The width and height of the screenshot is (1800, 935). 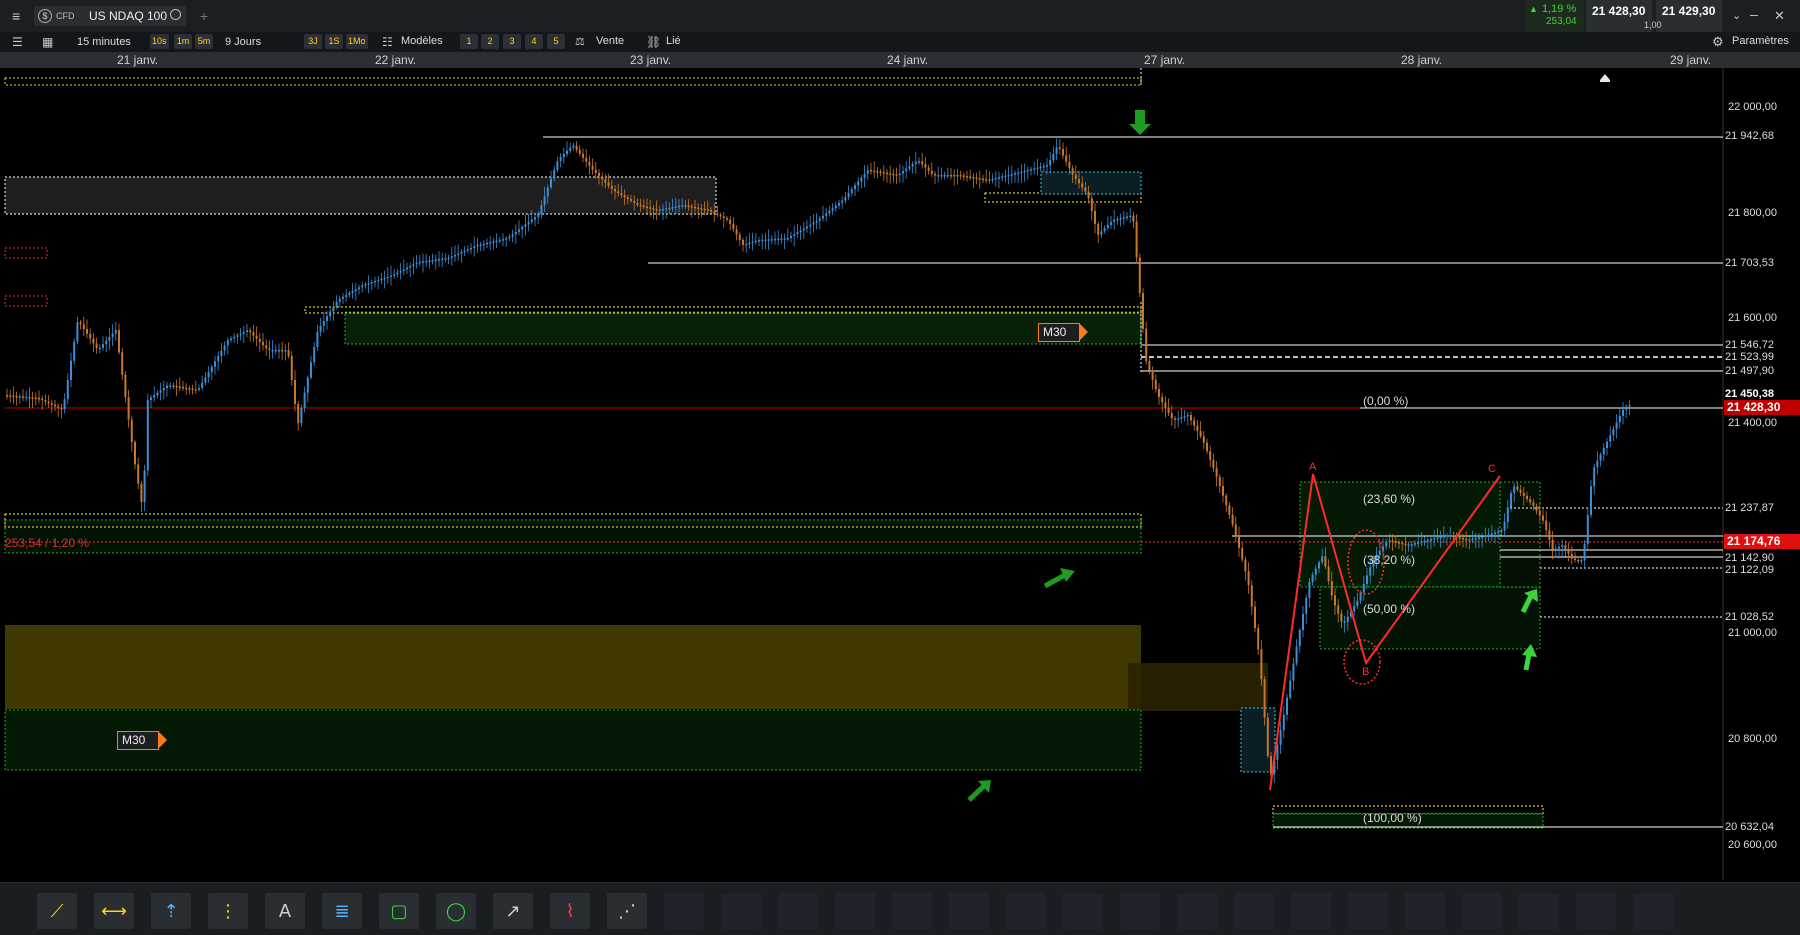 I want to click on level-label: 21 122,09, so click(x=1749, y=570).